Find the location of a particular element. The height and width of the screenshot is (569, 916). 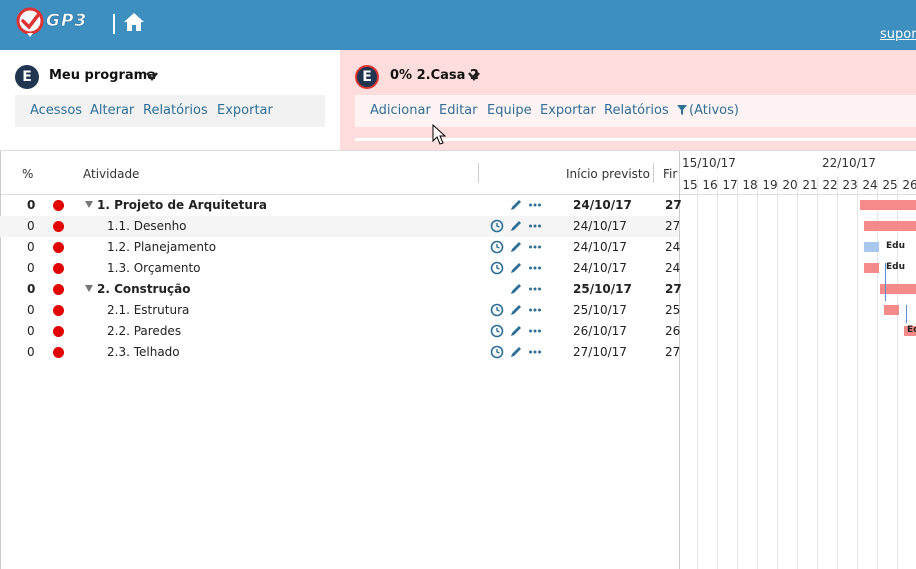

filter-active-button: (Ativos) is located at coordinates (708, 110).